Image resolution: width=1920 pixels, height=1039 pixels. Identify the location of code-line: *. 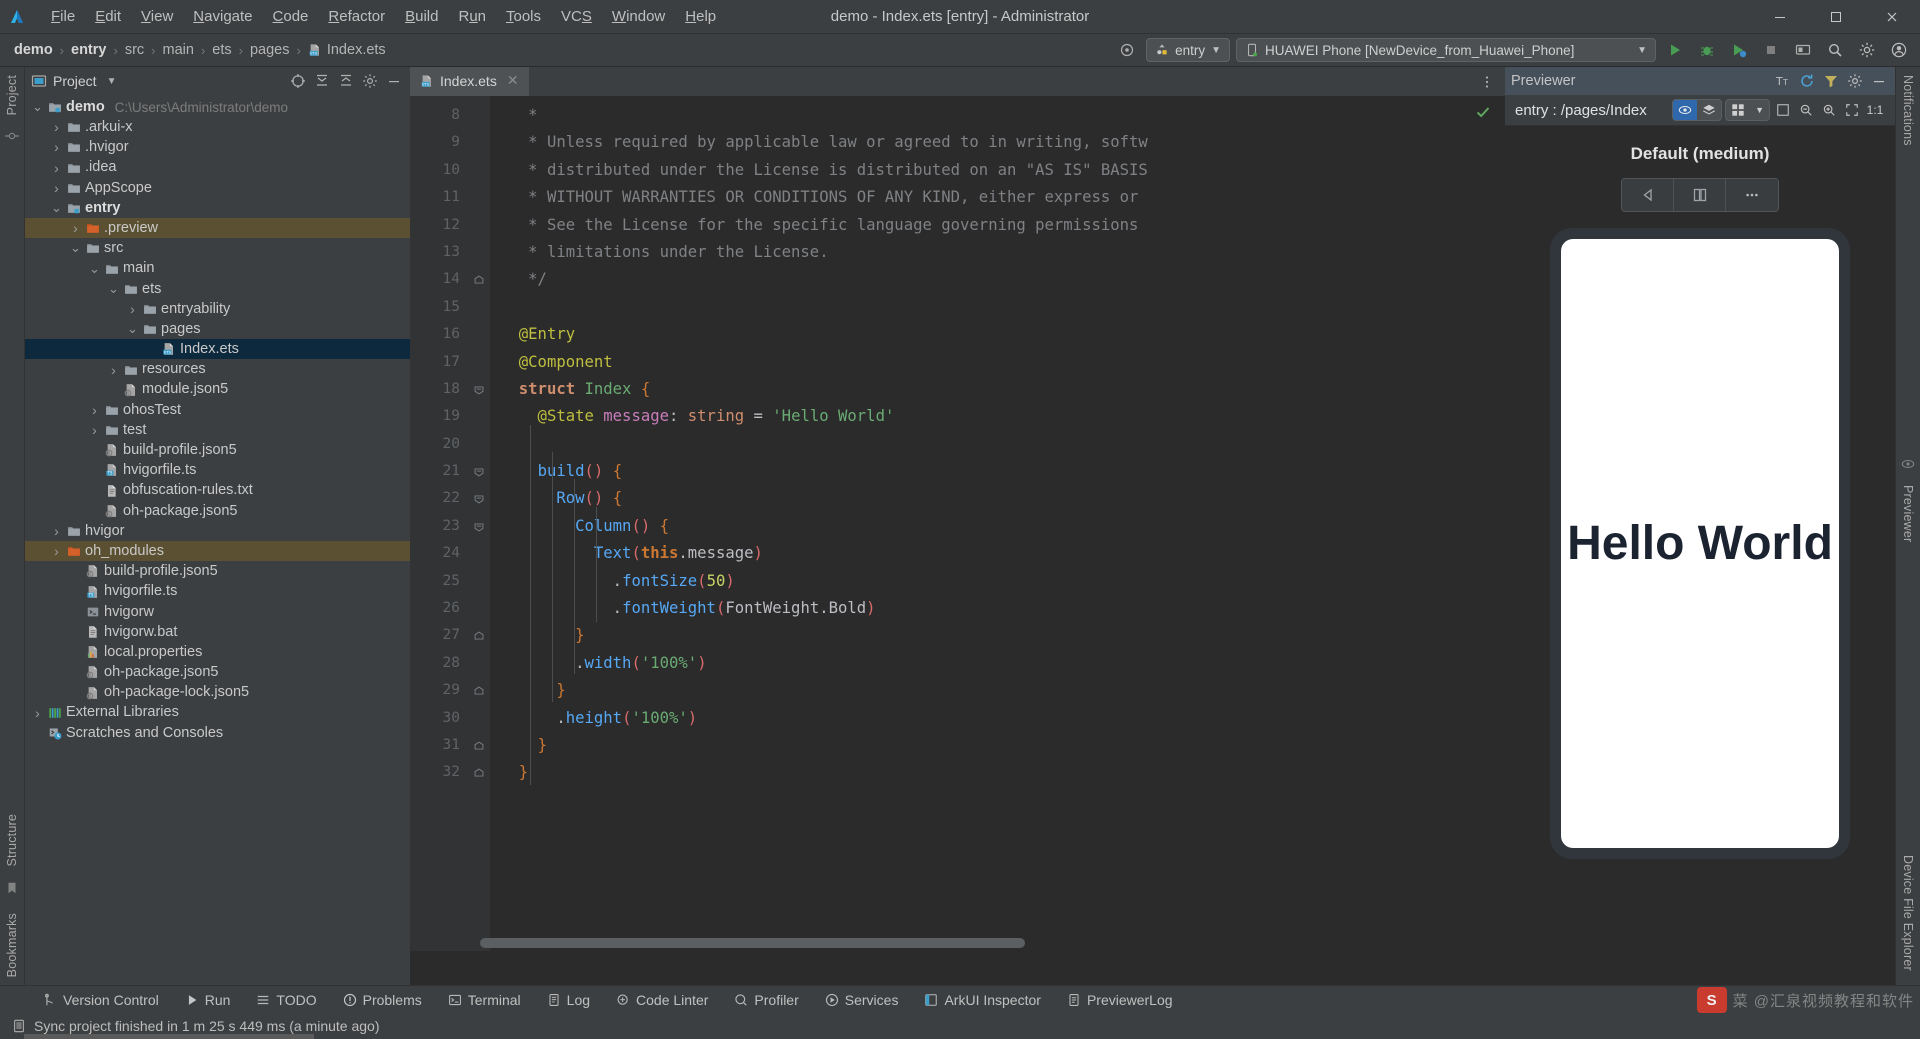
(997, 115).